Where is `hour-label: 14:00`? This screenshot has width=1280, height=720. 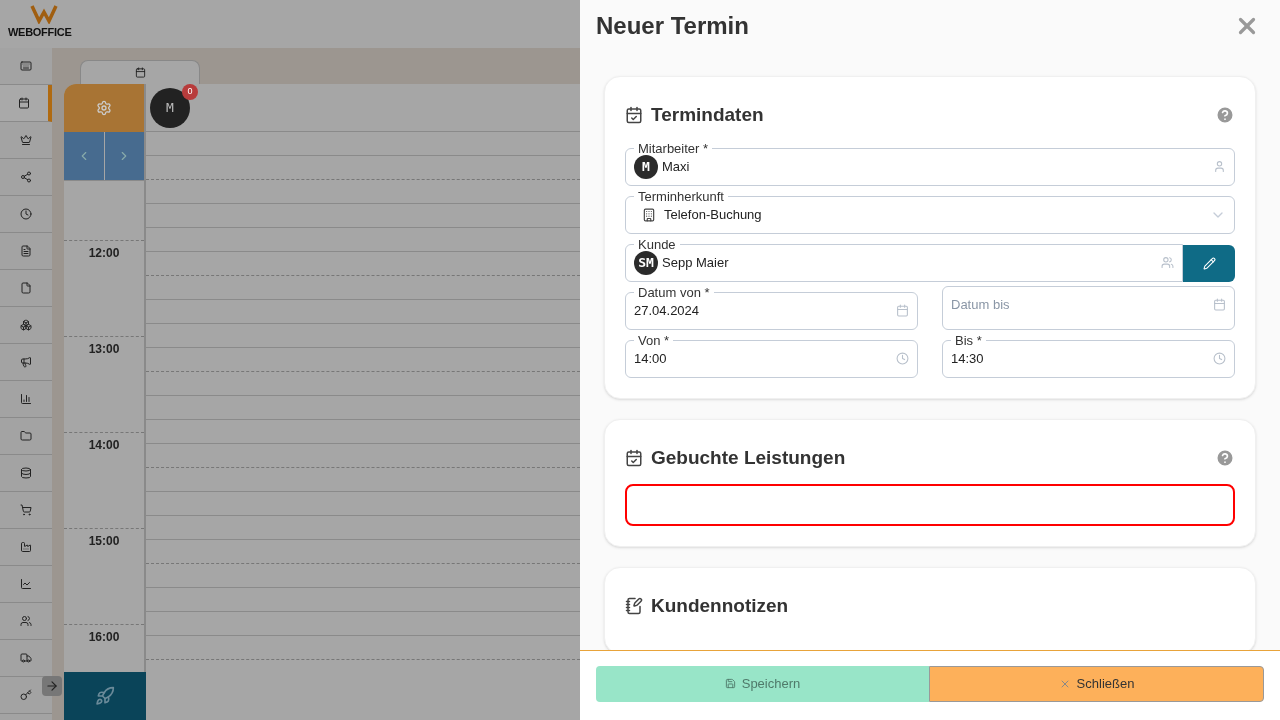
hour-label: 14:00 is located at coordinates (104, 445).